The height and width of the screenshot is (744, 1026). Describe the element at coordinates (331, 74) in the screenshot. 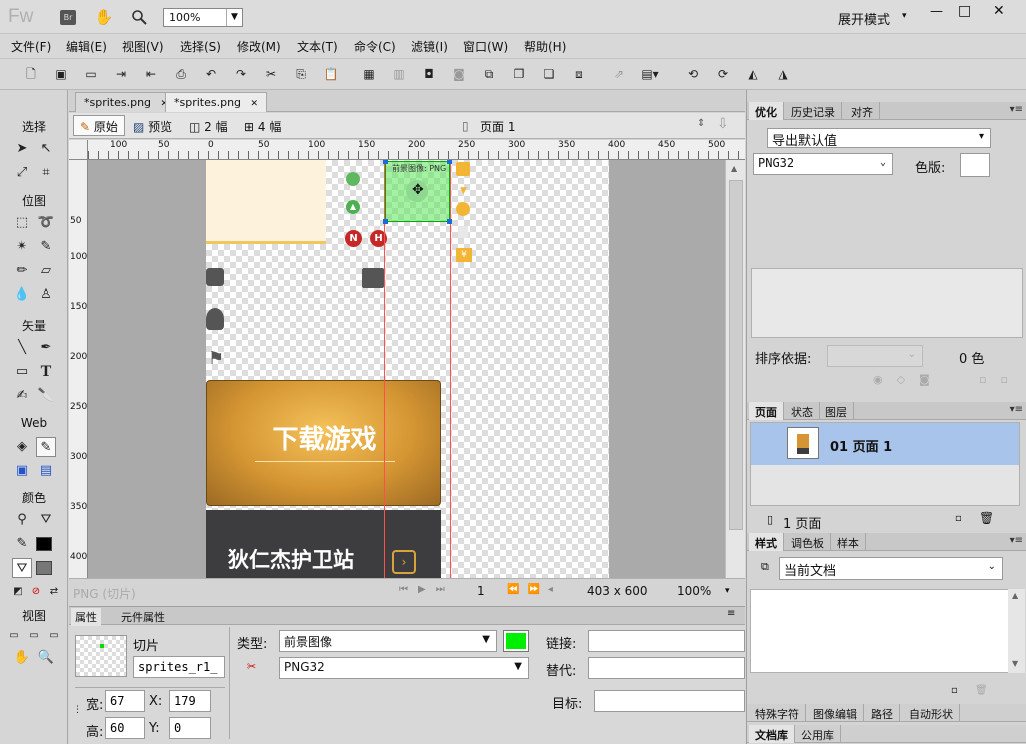

I see `paste-icon: 📋` at that location.